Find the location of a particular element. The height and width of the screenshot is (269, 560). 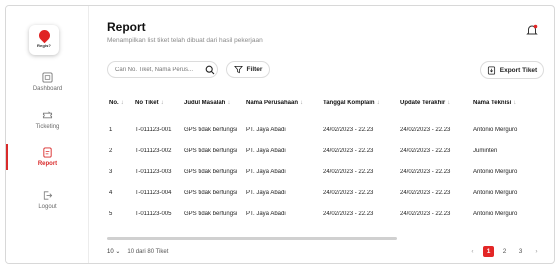

cell-no: 2 is located at coordinates (111, 151).